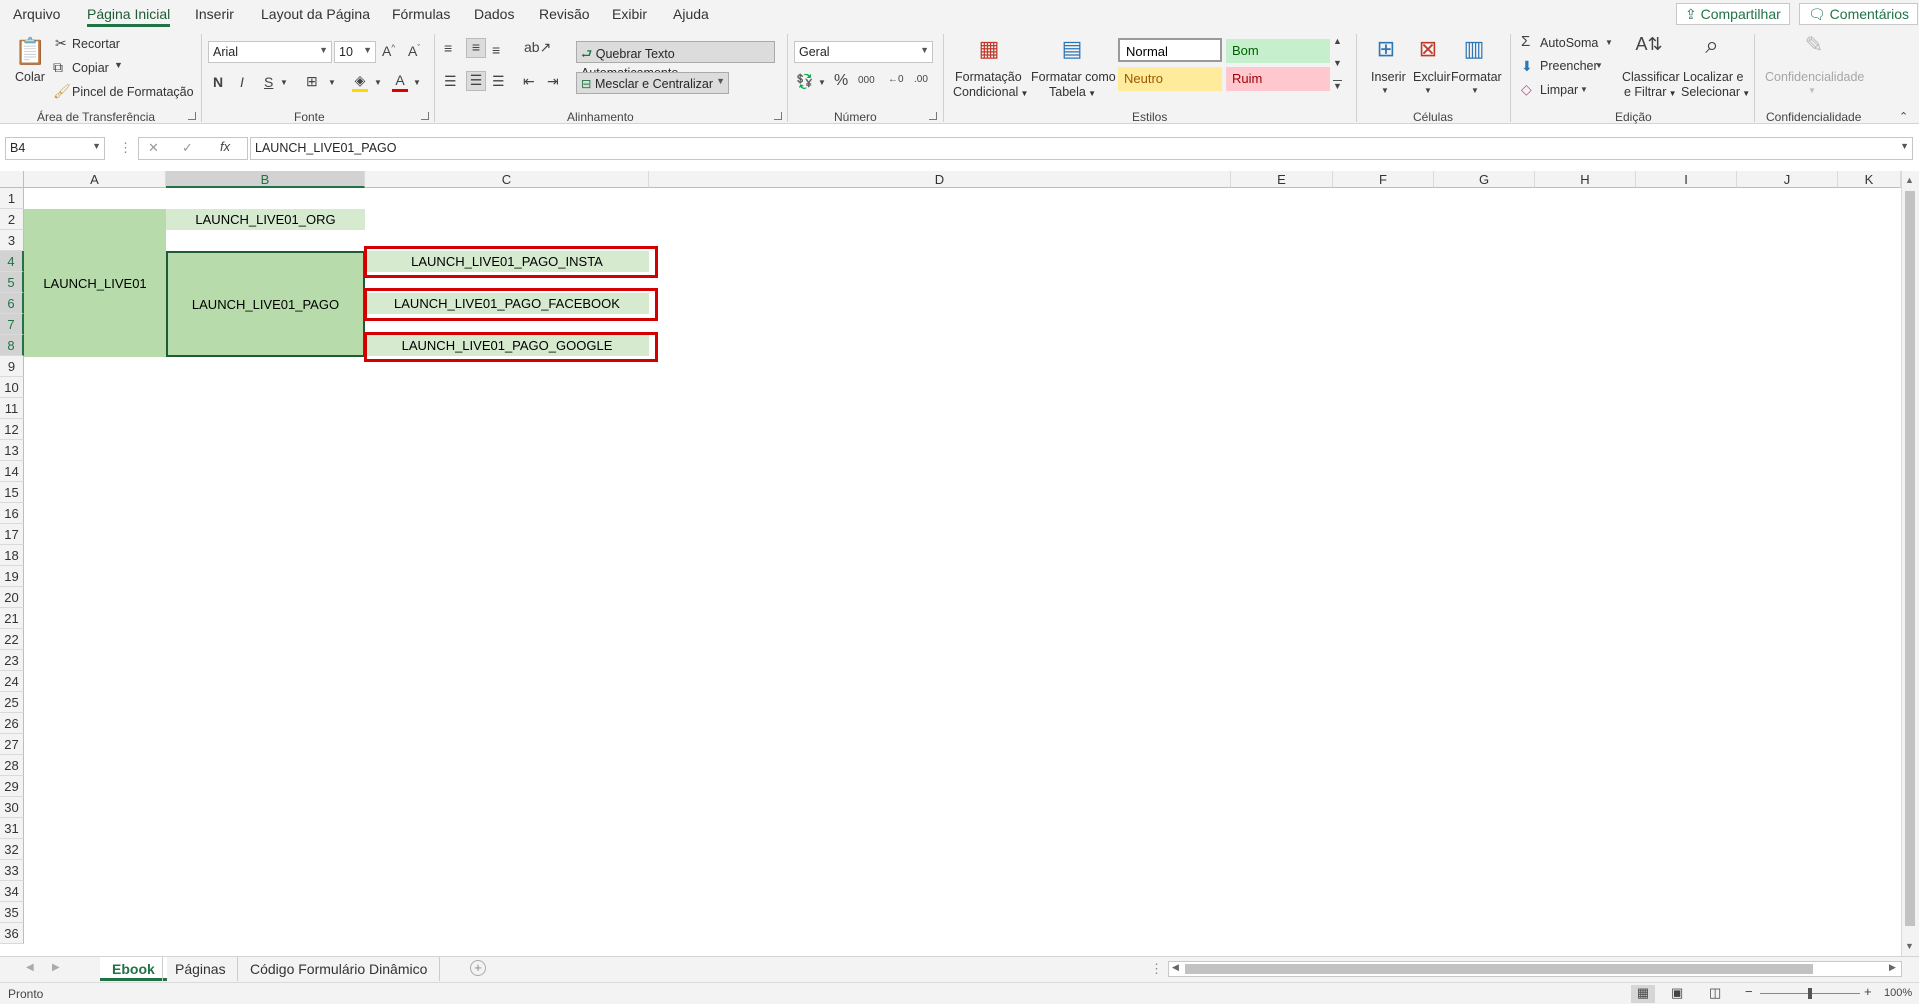  What do you see at coordinates (242, 82) in the screenshot?
I see `italic-button: I` at bounding box center [242, 82].